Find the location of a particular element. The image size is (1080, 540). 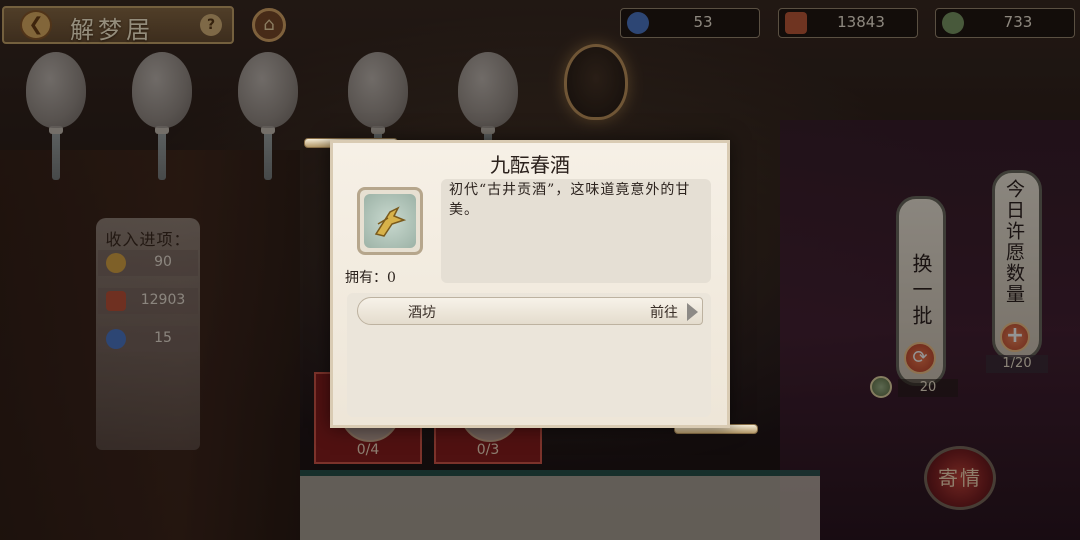

owned-count: 拥有：0 is located at coordinates (370, 278).